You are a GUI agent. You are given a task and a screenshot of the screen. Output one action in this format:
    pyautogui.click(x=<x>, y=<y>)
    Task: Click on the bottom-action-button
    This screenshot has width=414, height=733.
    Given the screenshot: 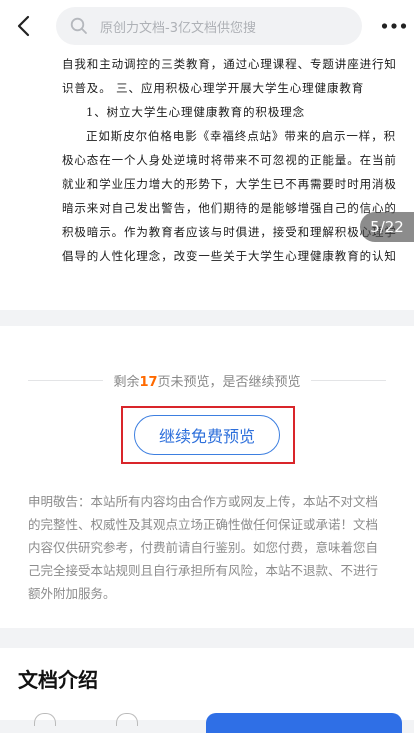 What is the action you would take?
    pyautogui.click(x=304, y=723)
    